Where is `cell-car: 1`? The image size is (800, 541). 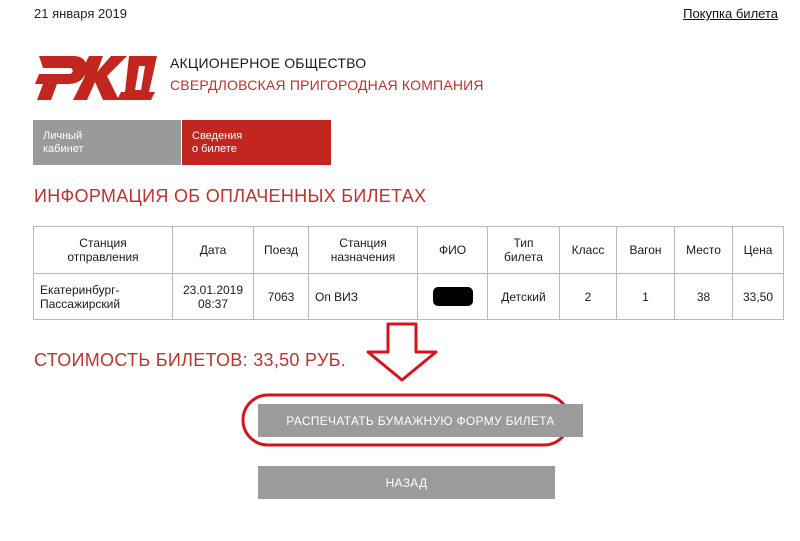
cell-car: 1 is located at coordinates (645, 296).